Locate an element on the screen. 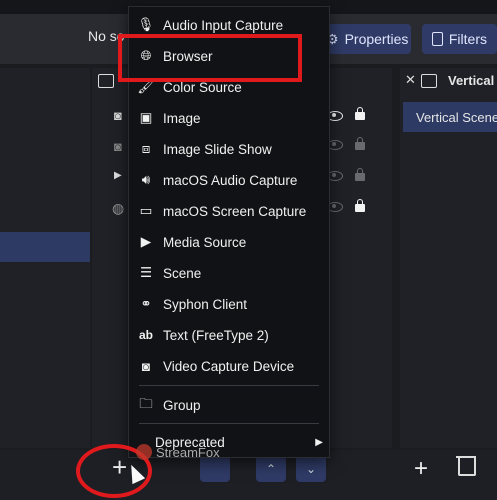 This screenshot has width=497, height=500. microphone-icon: 🎙︎ is located at coordinates (146, 24).